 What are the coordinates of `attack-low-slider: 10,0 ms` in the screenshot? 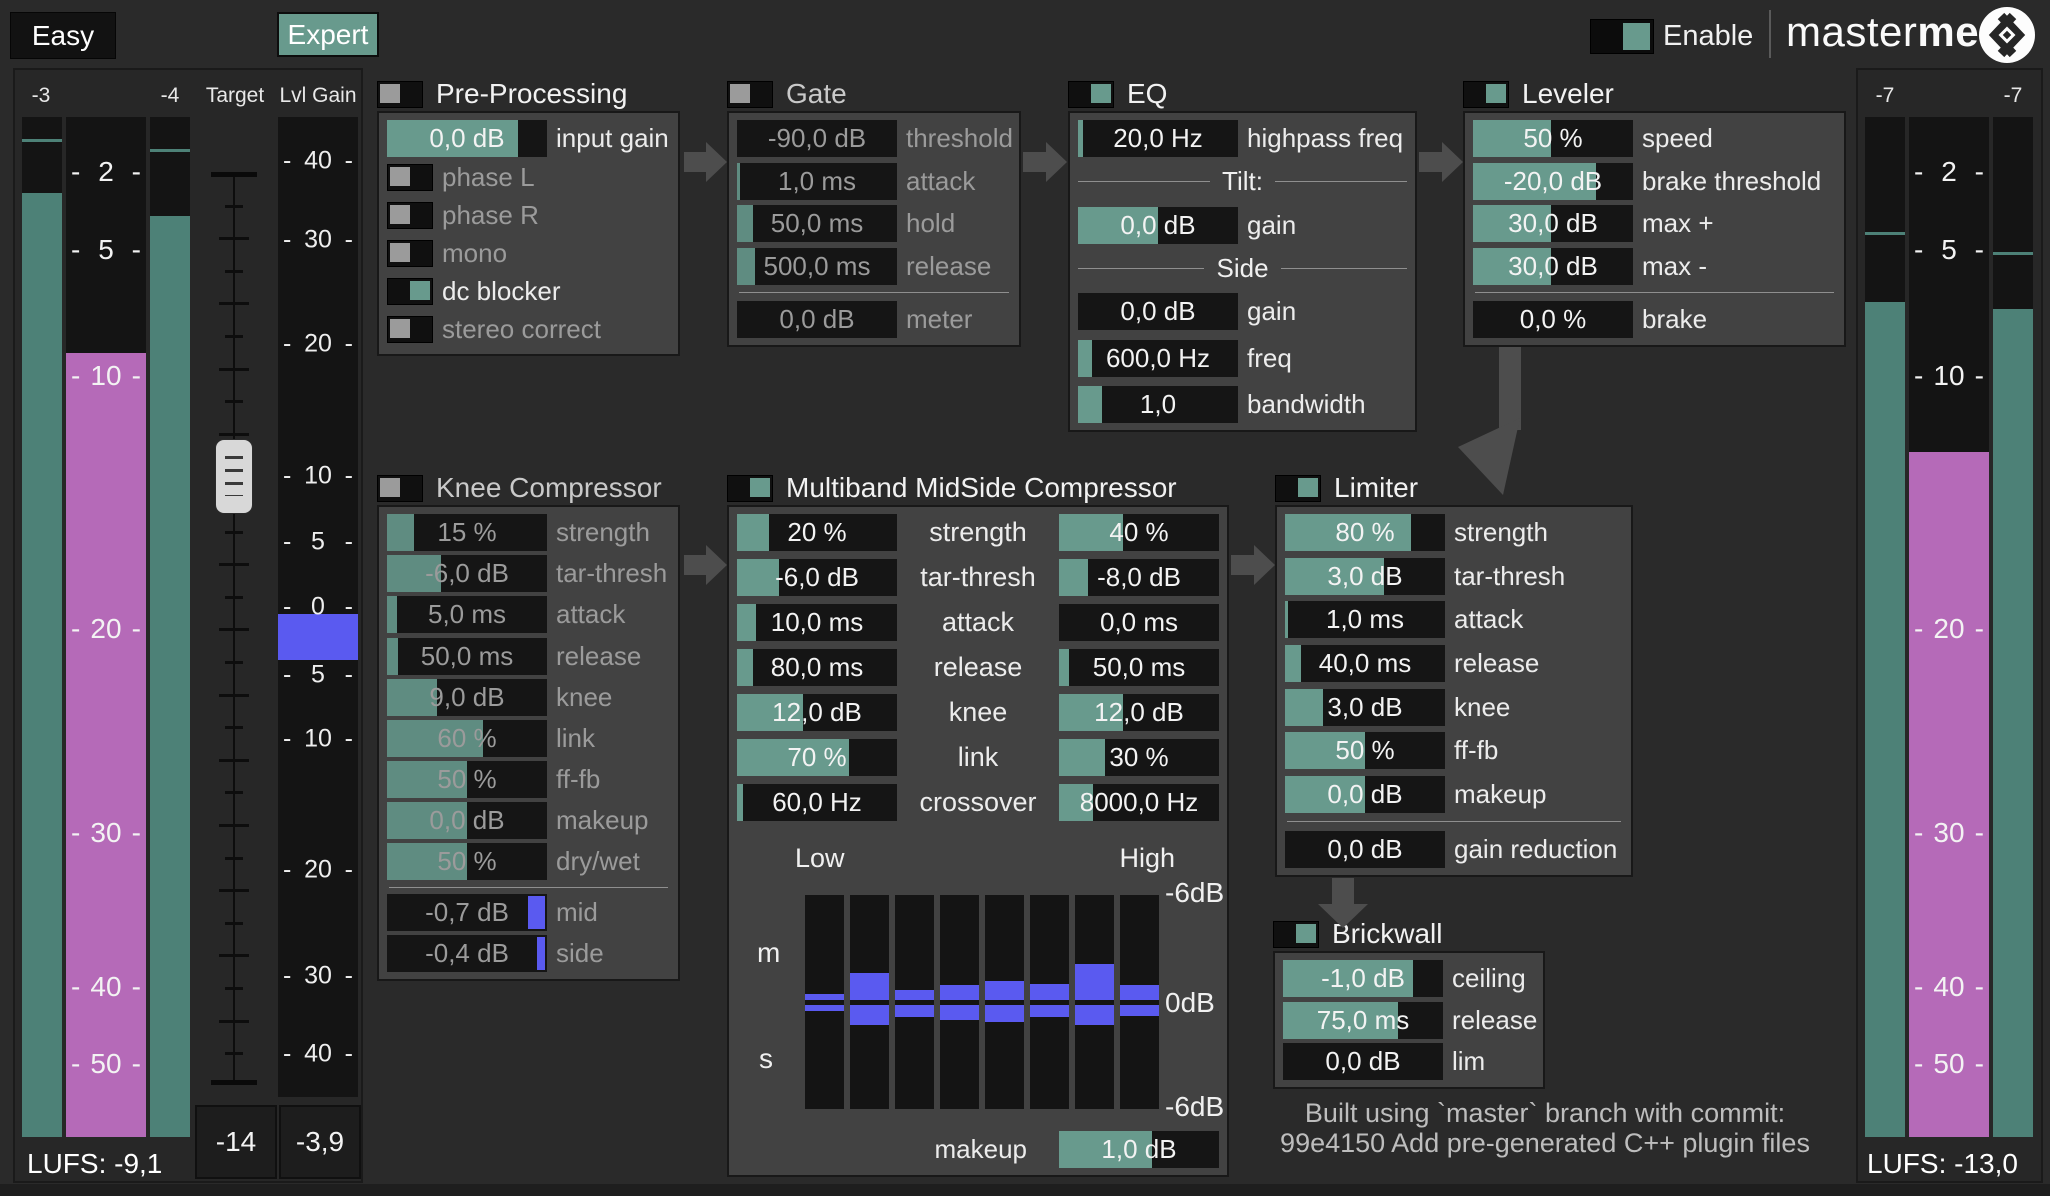 It's located at (817, 622).